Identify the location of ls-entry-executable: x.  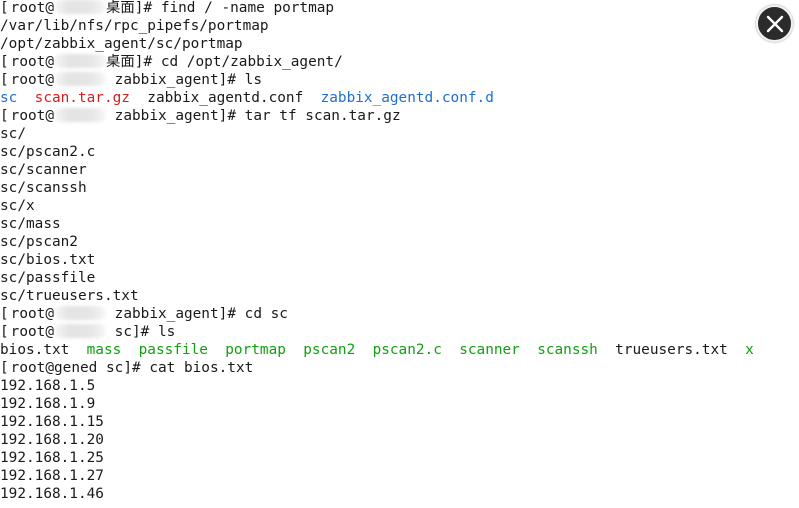
(749, 350).